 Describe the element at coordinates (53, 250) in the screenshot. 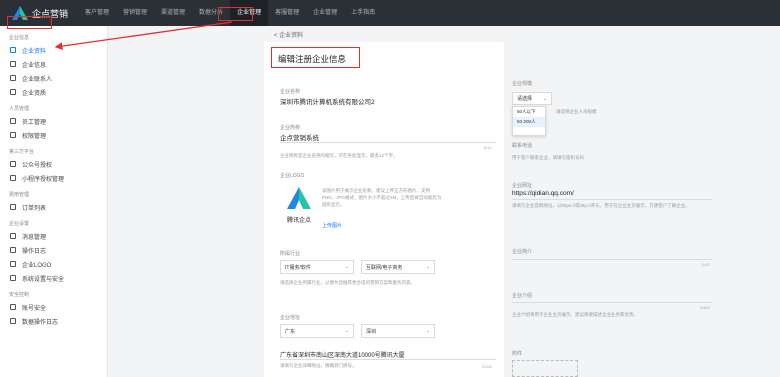

I see `sidebar-item: 操作日志` at that location.